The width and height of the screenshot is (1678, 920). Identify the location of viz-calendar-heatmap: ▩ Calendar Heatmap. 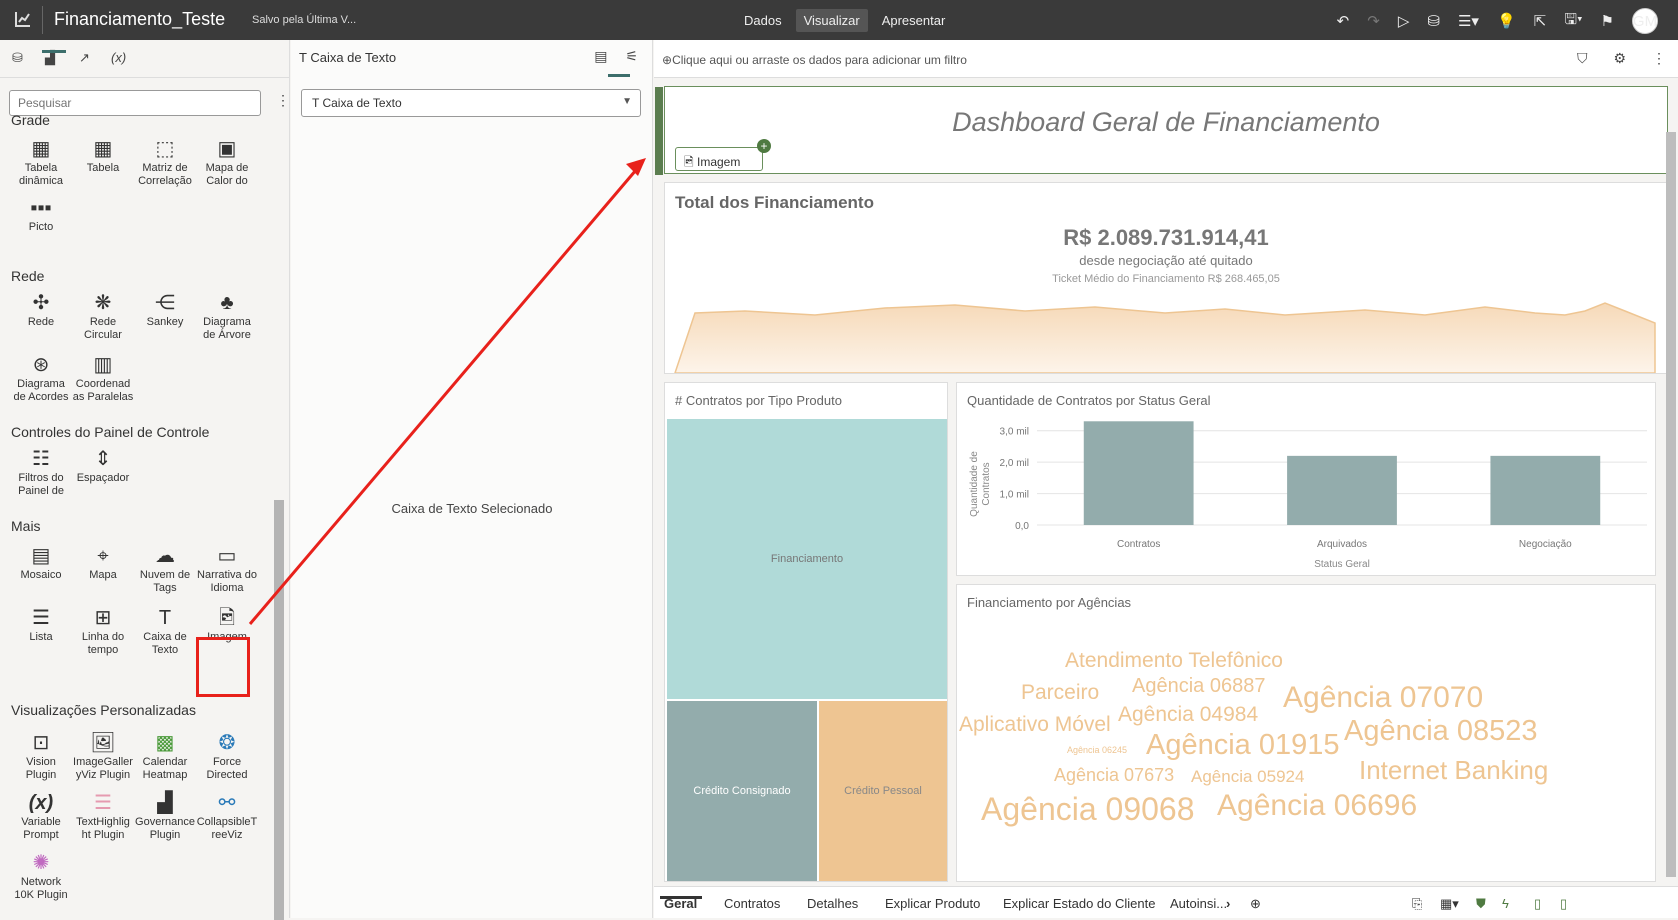
(165, 756).